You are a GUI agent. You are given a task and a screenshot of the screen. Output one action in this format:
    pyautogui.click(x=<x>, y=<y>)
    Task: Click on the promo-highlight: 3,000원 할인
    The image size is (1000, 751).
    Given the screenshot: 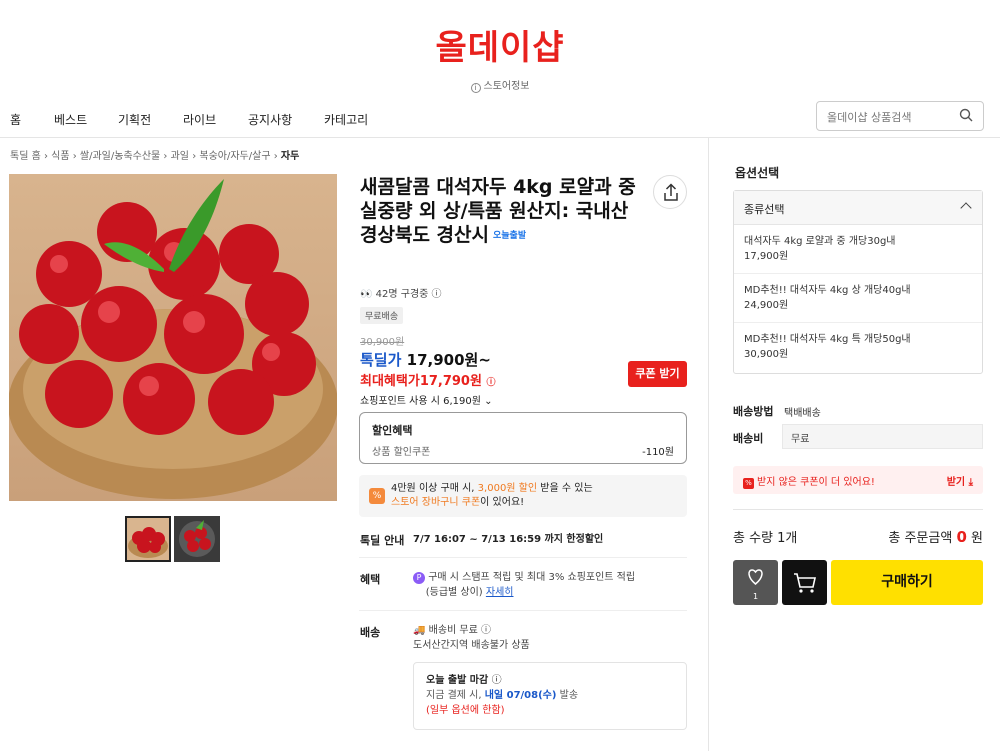 What is the action you would take?
    pyautogui.click(x=507, y=488)
    